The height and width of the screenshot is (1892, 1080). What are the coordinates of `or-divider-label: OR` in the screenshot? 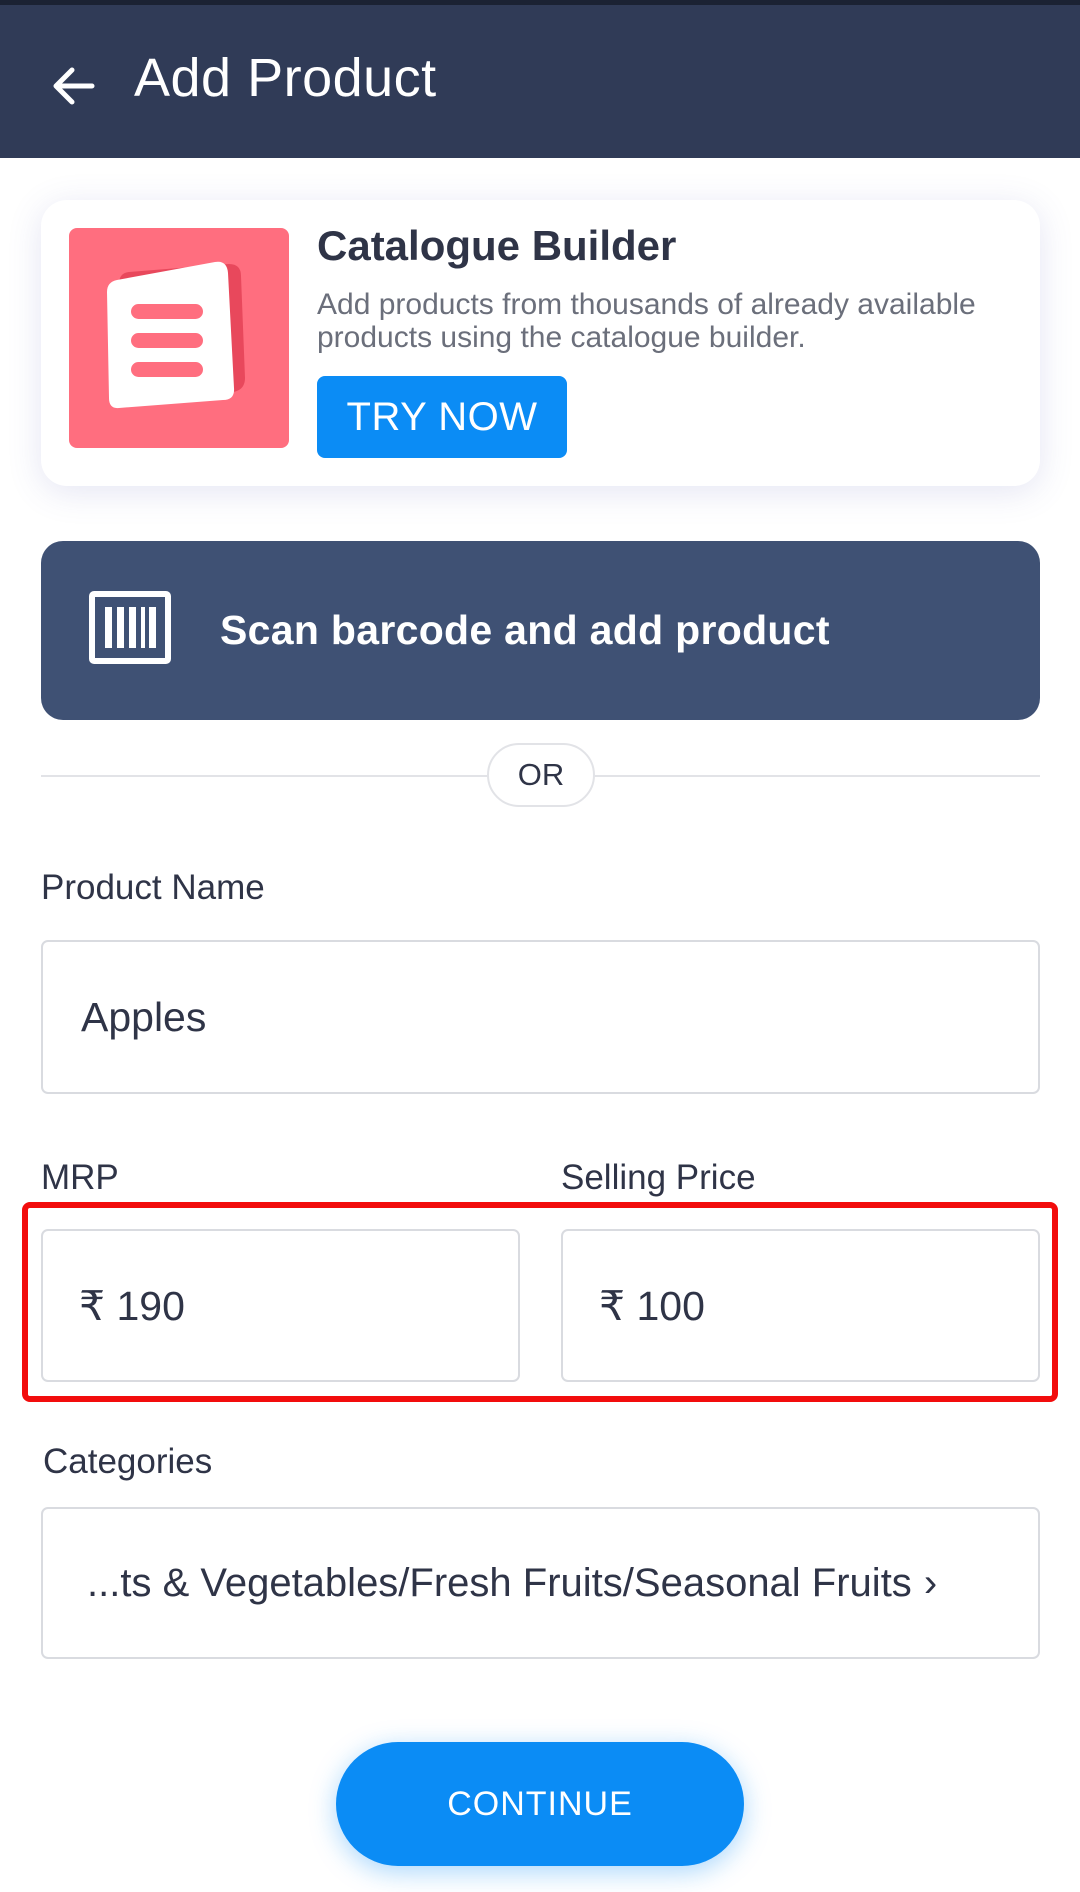 It's located at (541, 775).